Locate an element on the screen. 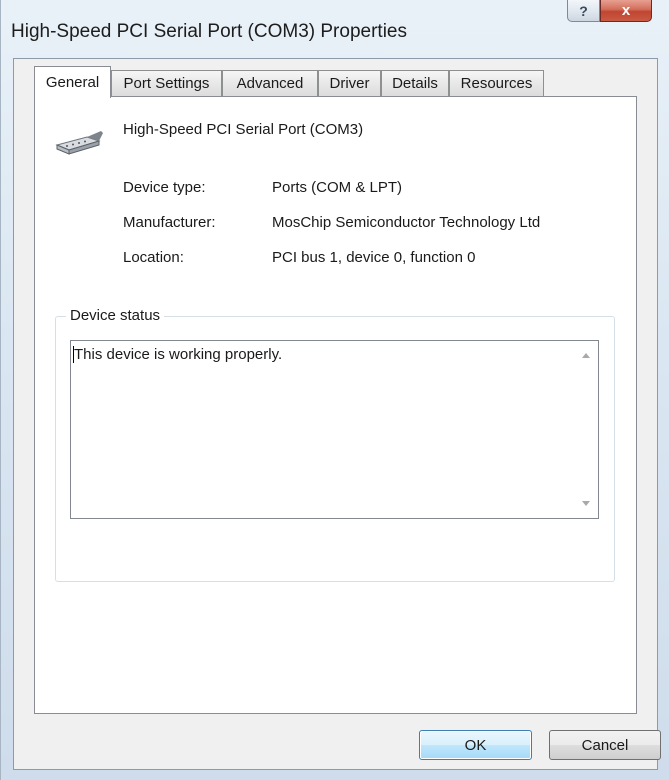  location-label: Location: is located at coordinates (153, 257).